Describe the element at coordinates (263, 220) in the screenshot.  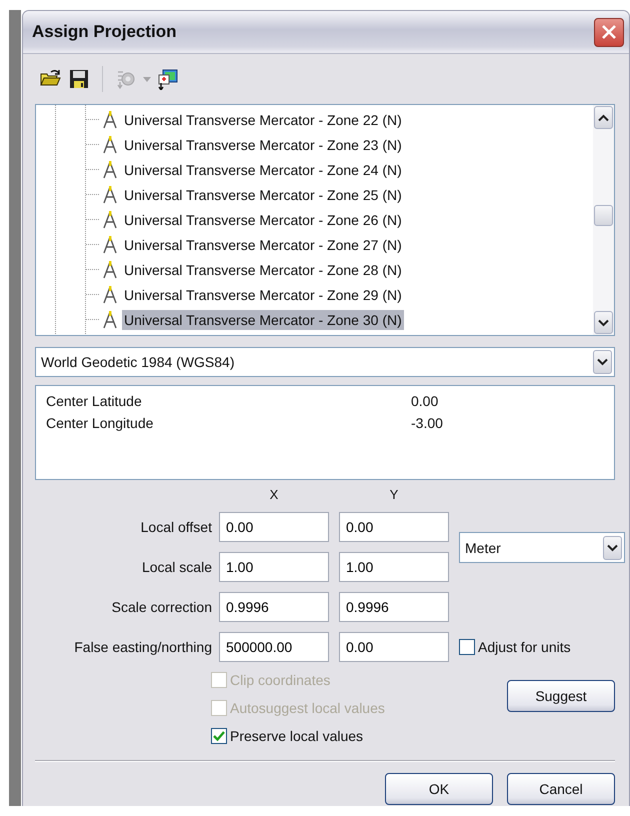
I see `tree-item: Universal Transverse Mercator - Zone 26 (N)` at that location.